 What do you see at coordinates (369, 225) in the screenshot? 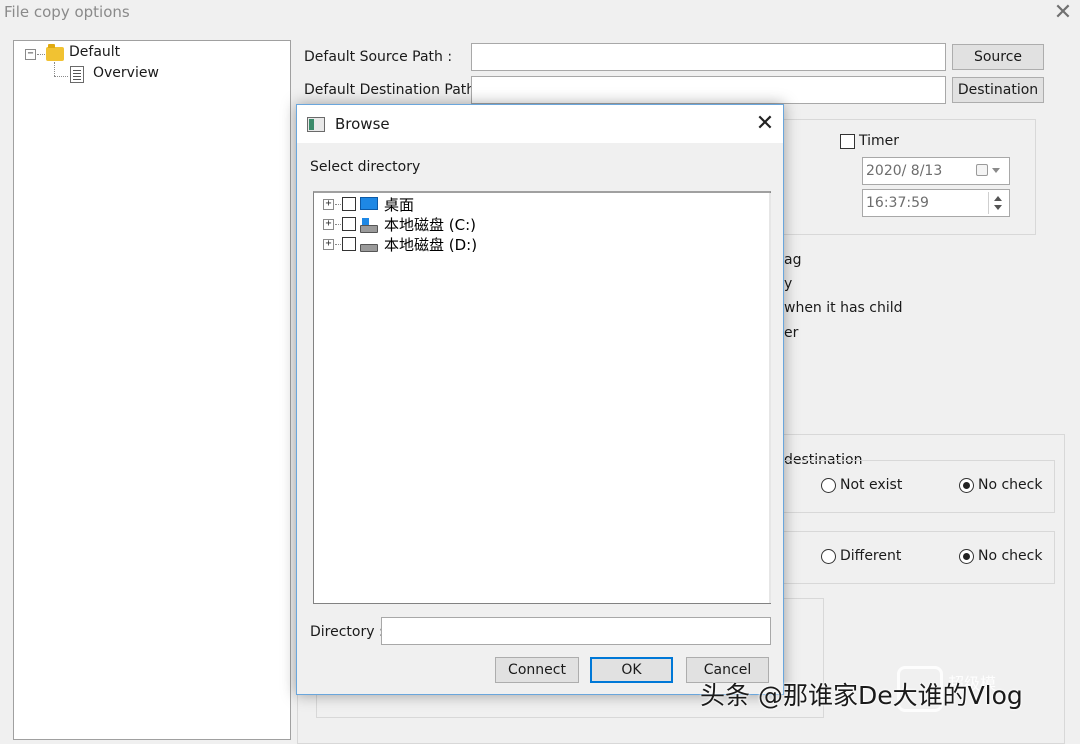
I see `drive-c-icon` at bounding box center [369, 225].